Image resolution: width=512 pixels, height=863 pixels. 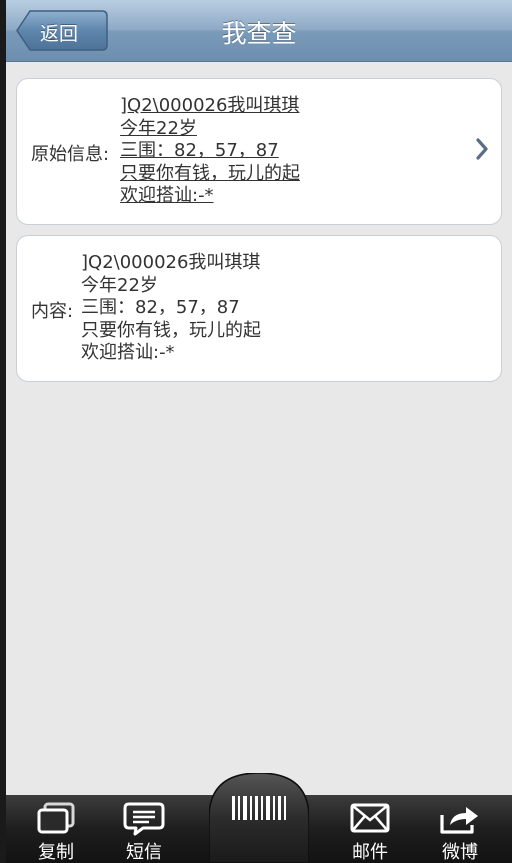 I want to click on original-line: ]Q2\000026我叫琪琪, so click(x=210, y=105).